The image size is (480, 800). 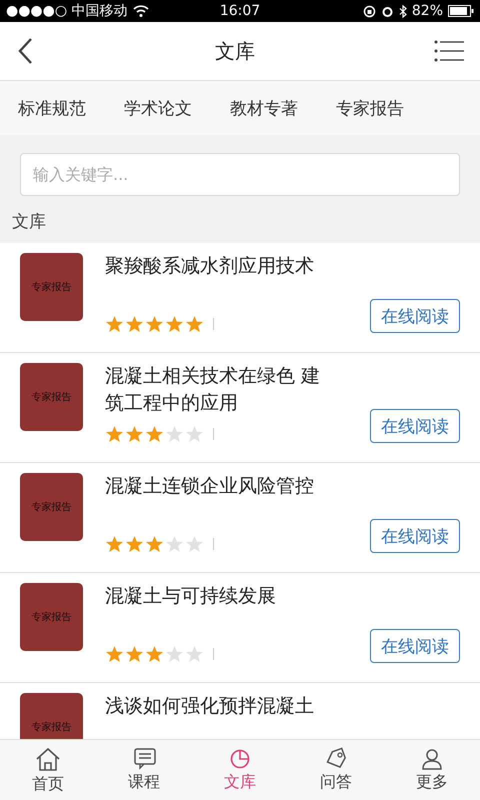 I want to click on menu-icon, so click(x=449, y=51).